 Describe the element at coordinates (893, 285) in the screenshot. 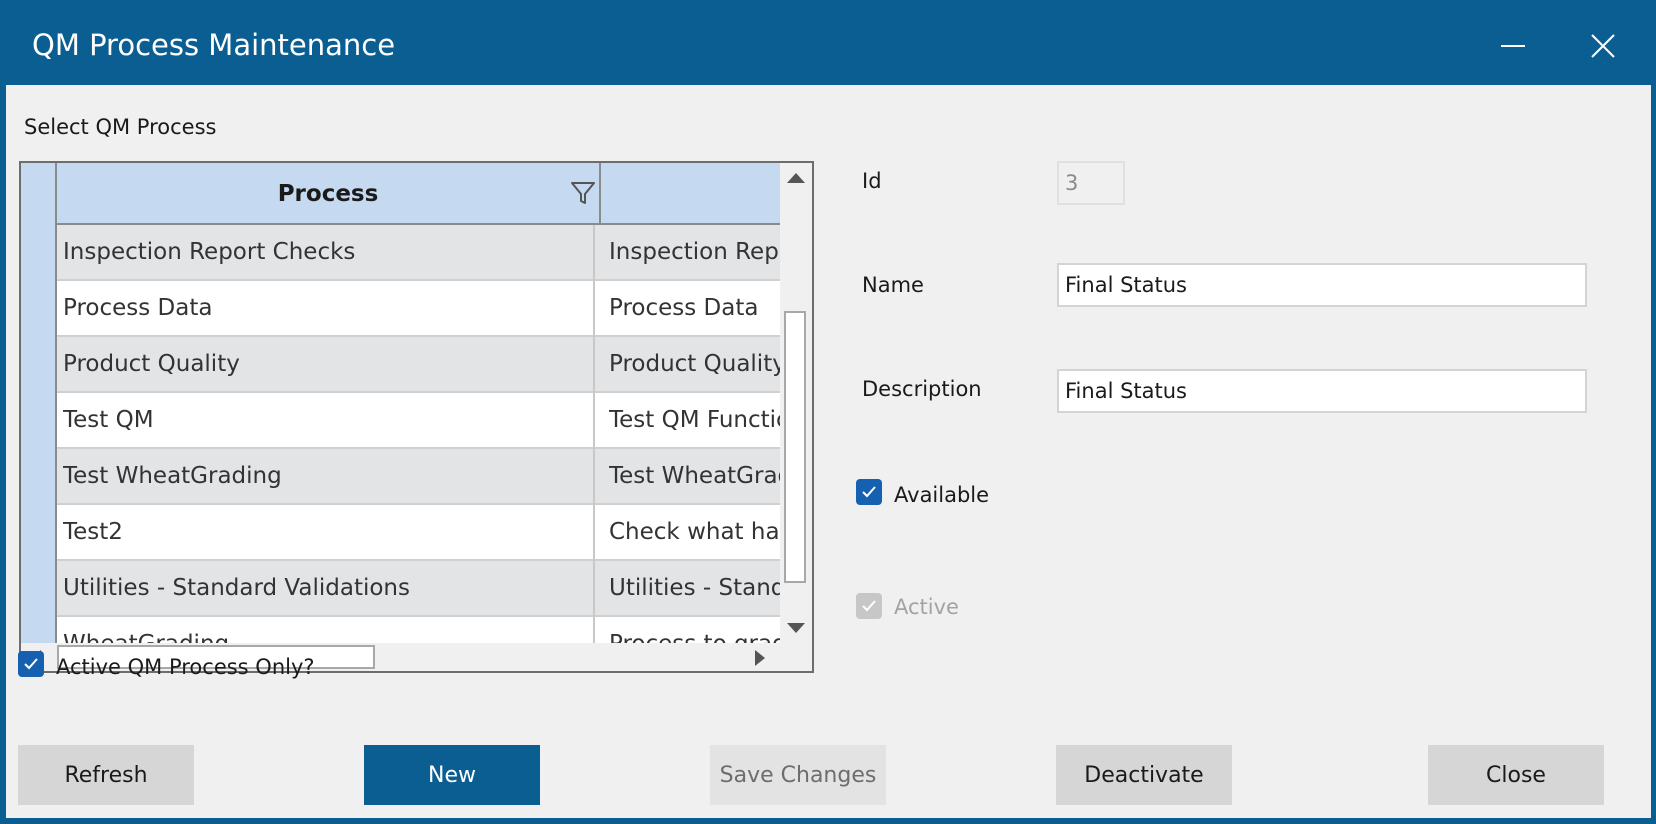

I see `name-label: Name` at that location.